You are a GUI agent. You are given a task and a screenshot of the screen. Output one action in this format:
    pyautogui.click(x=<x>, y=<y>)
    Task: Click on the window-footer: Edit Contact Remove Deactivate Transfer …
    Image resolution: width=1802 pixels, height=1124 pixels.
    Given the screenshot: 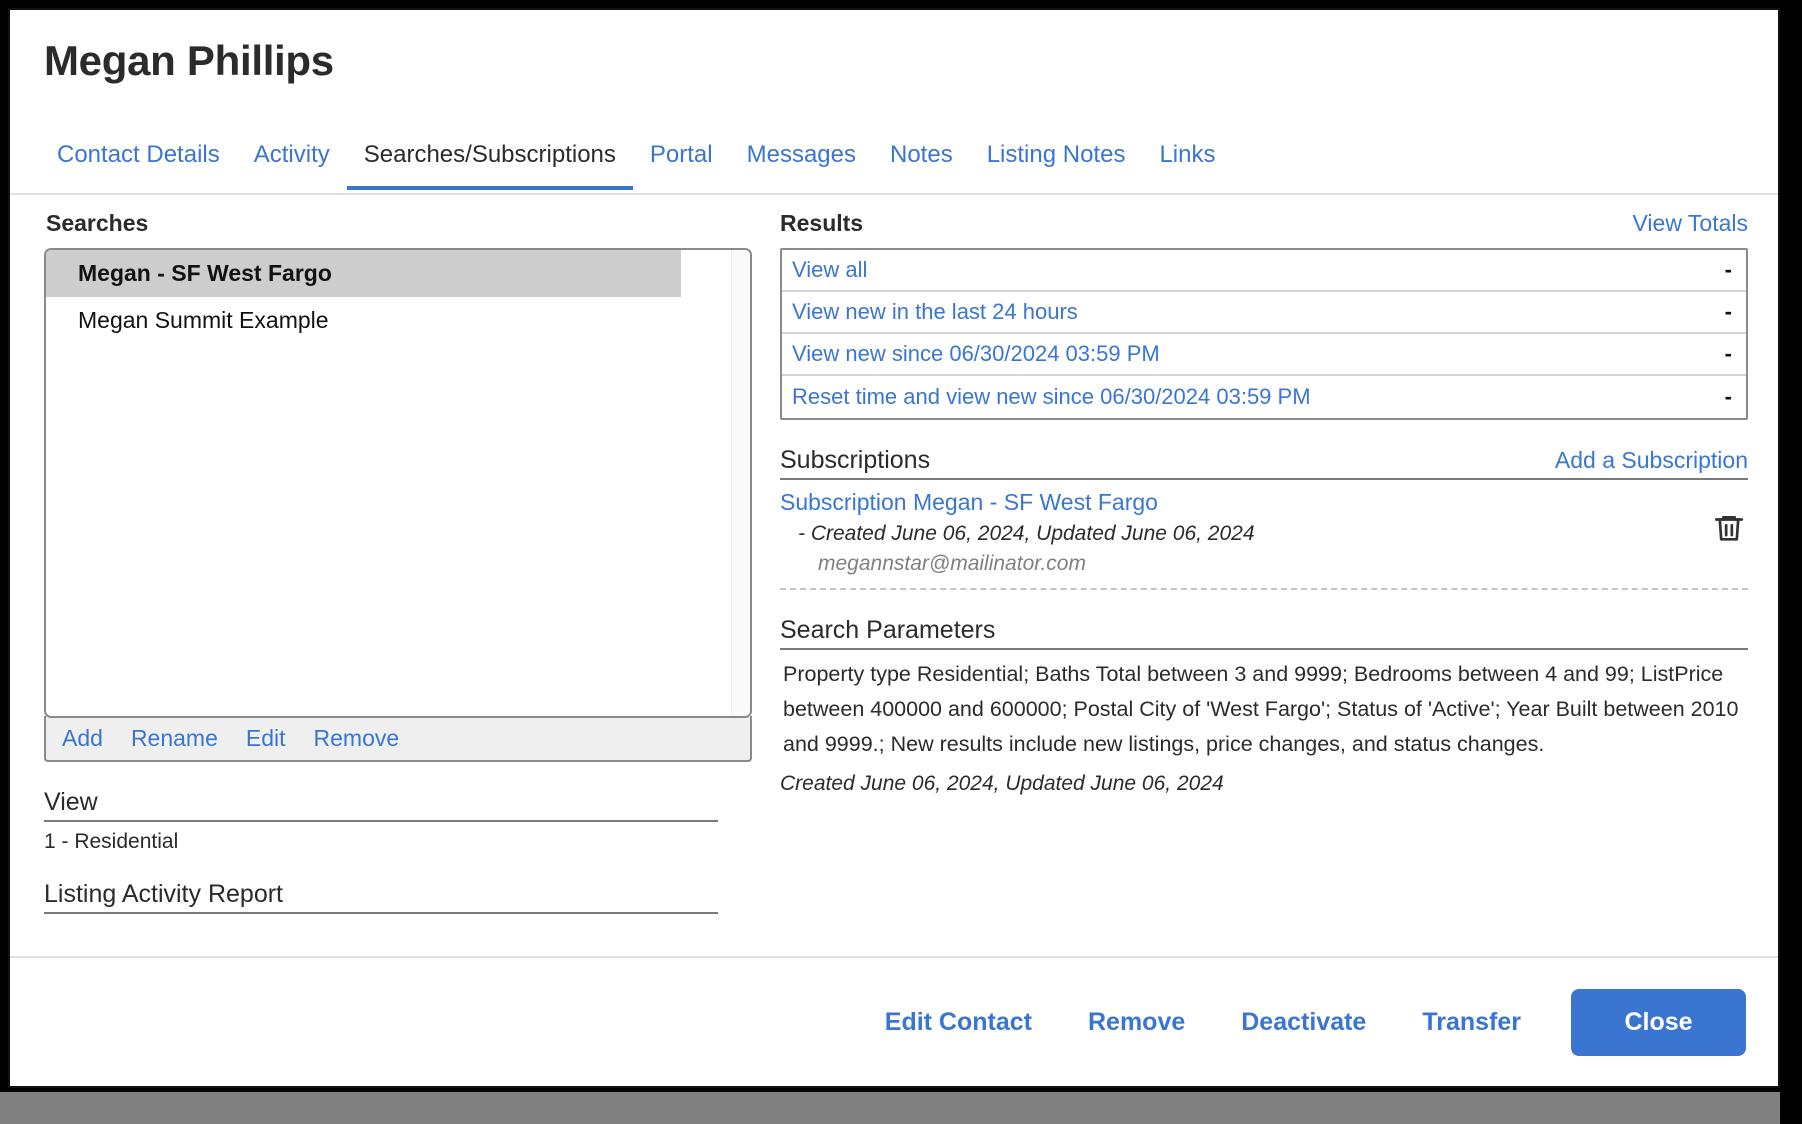 What is the action you would take?
    pyautogui.click(x=894, y=1021)
    